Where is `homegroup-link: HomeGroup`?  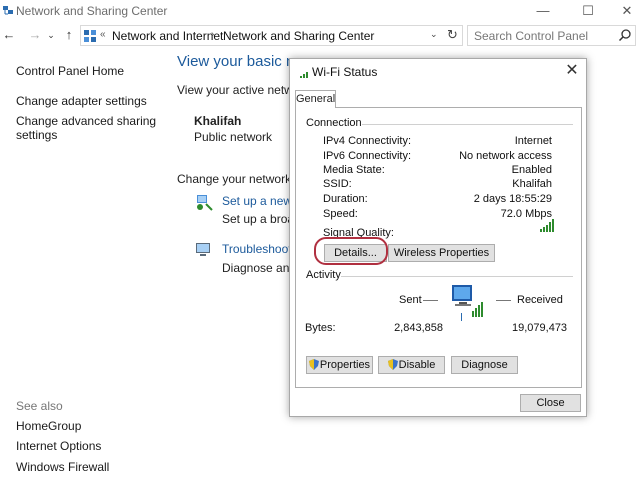
homegroup-link: HomeGroup is located at coordinates (48, 426).